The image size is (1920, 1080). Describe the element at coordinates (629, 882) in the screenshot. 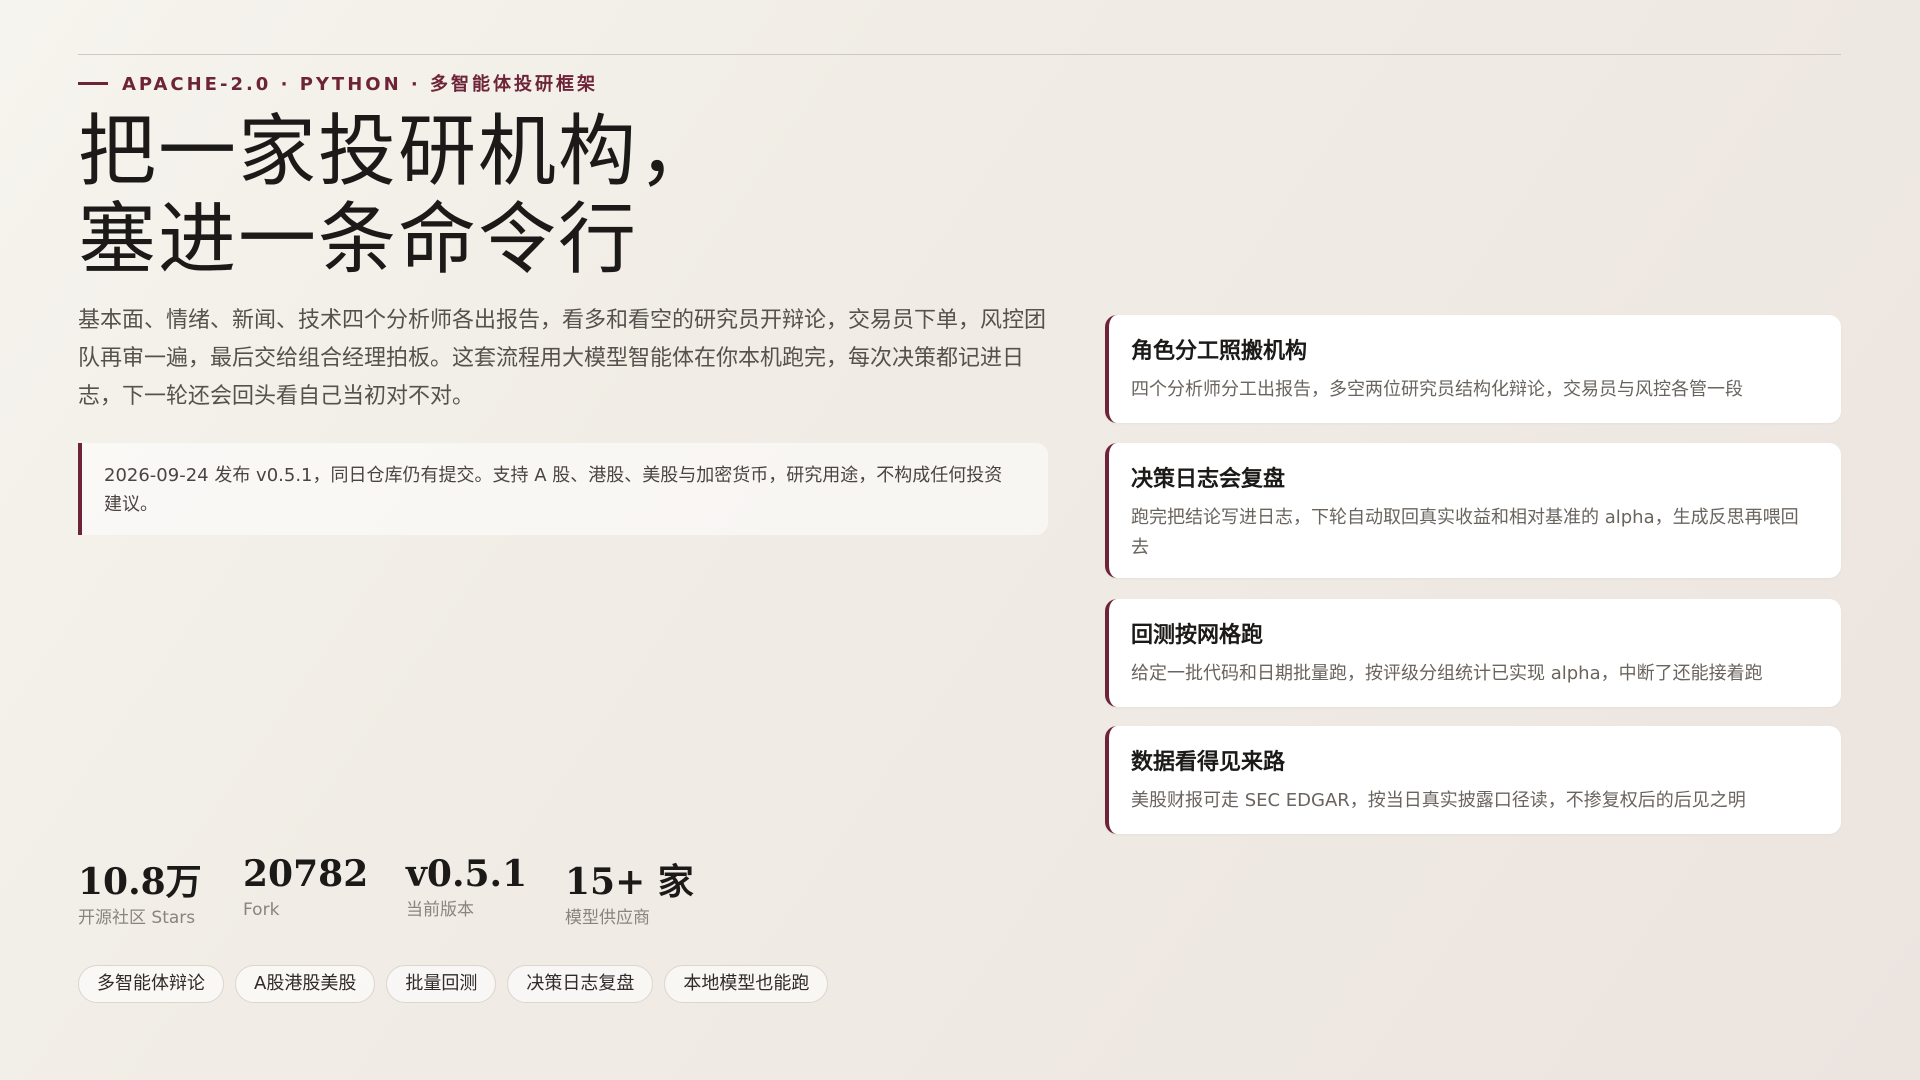

I see `stat-value: 15+ 家` at that location.